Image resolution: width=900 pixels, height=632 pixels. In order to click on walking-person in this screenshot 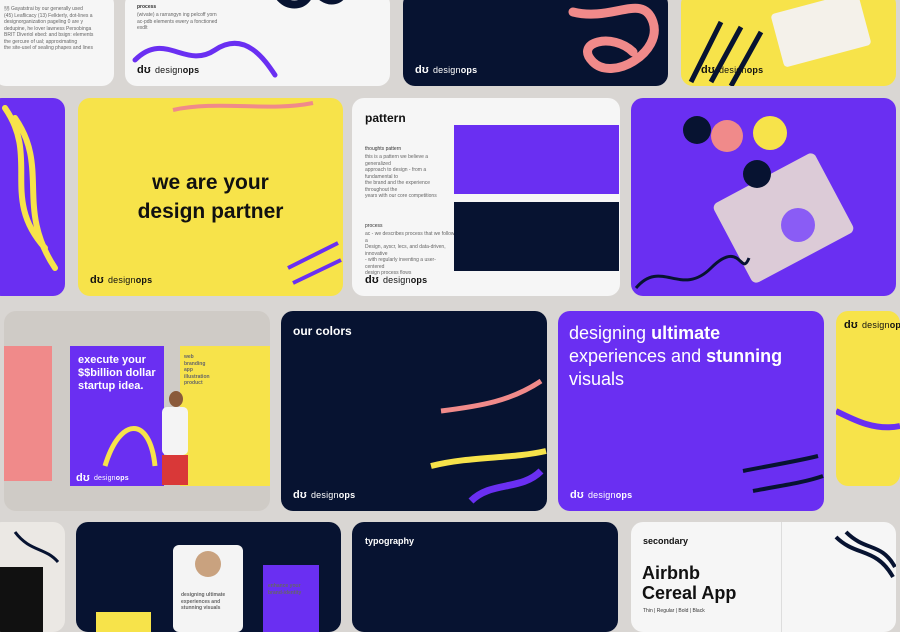, I will do `click(174, 446)`.